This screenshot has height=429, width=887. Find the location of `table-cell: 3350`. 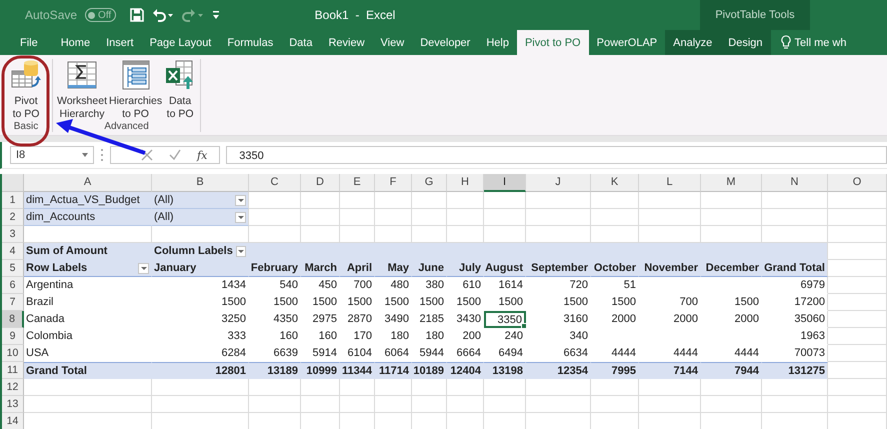

table-cell: 3350 is located at coordinates (505, 319).